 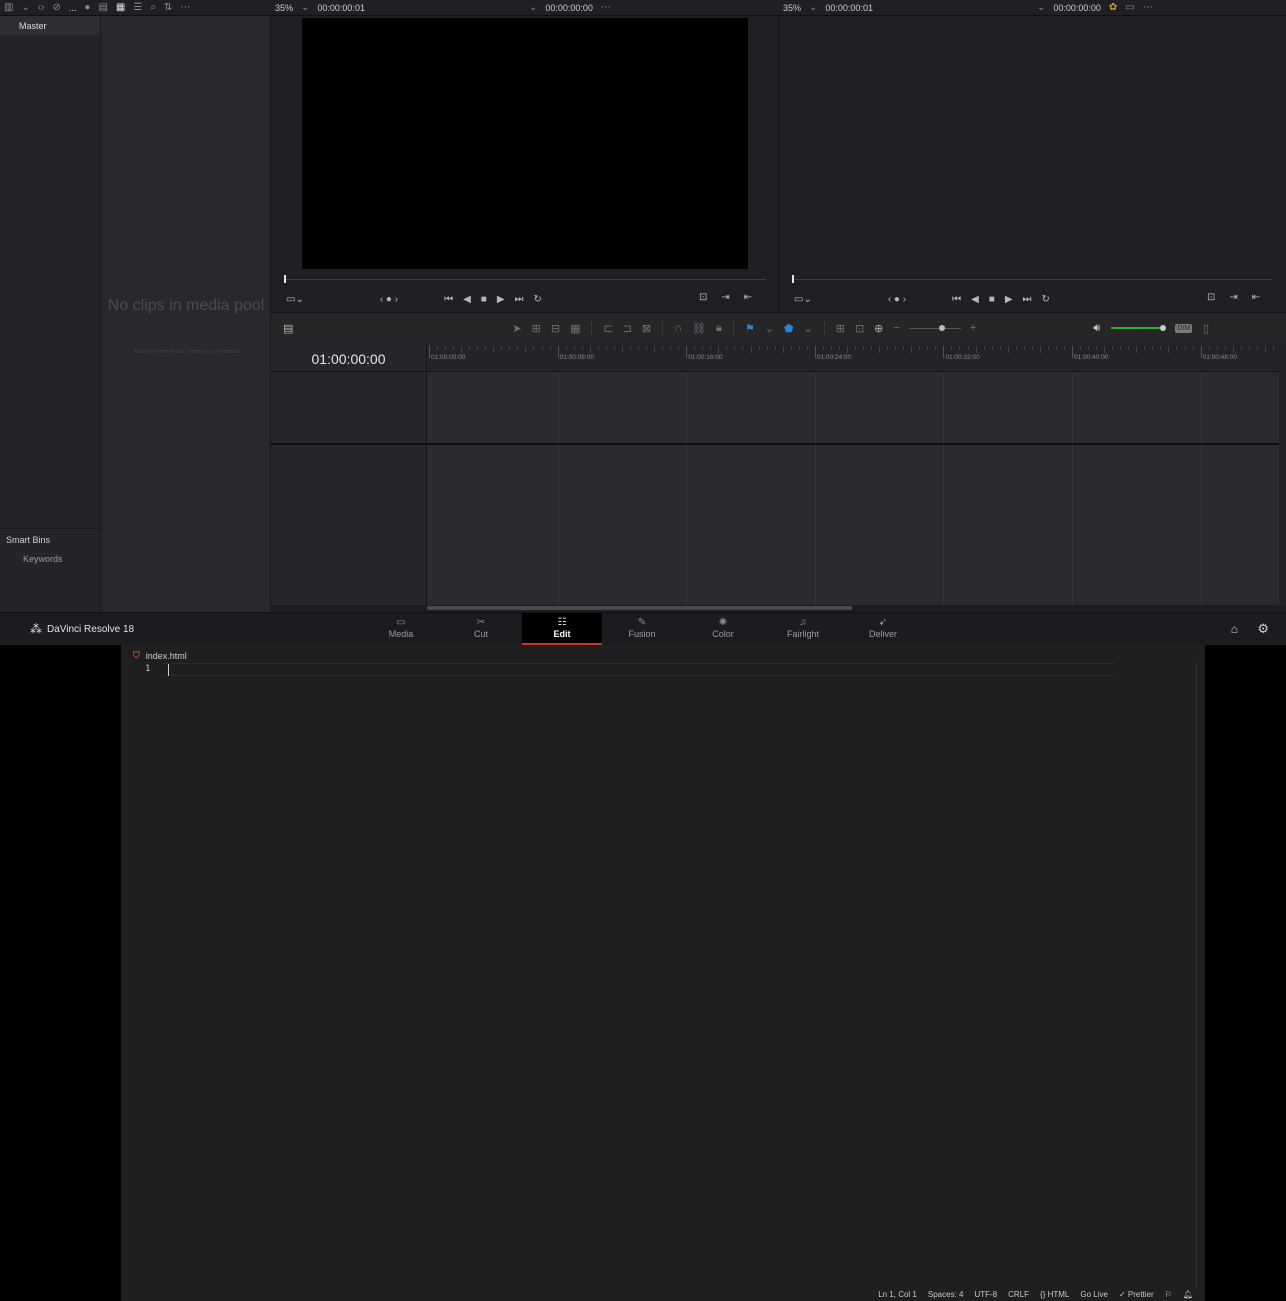 I want to click on insert-clip-icon: ⊏, so click(x=607, y=328).